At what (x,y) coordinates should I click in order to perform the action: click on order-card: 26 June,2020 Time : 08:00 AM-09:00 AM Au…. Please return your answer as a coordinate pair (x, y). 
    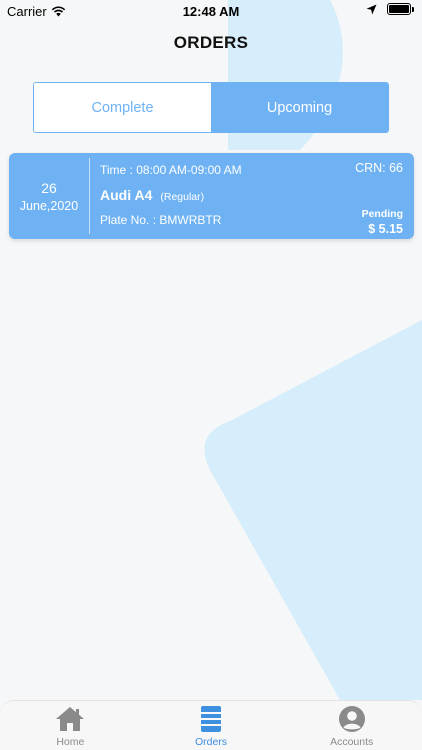
    Looking at the image, I should click on (211, 196).